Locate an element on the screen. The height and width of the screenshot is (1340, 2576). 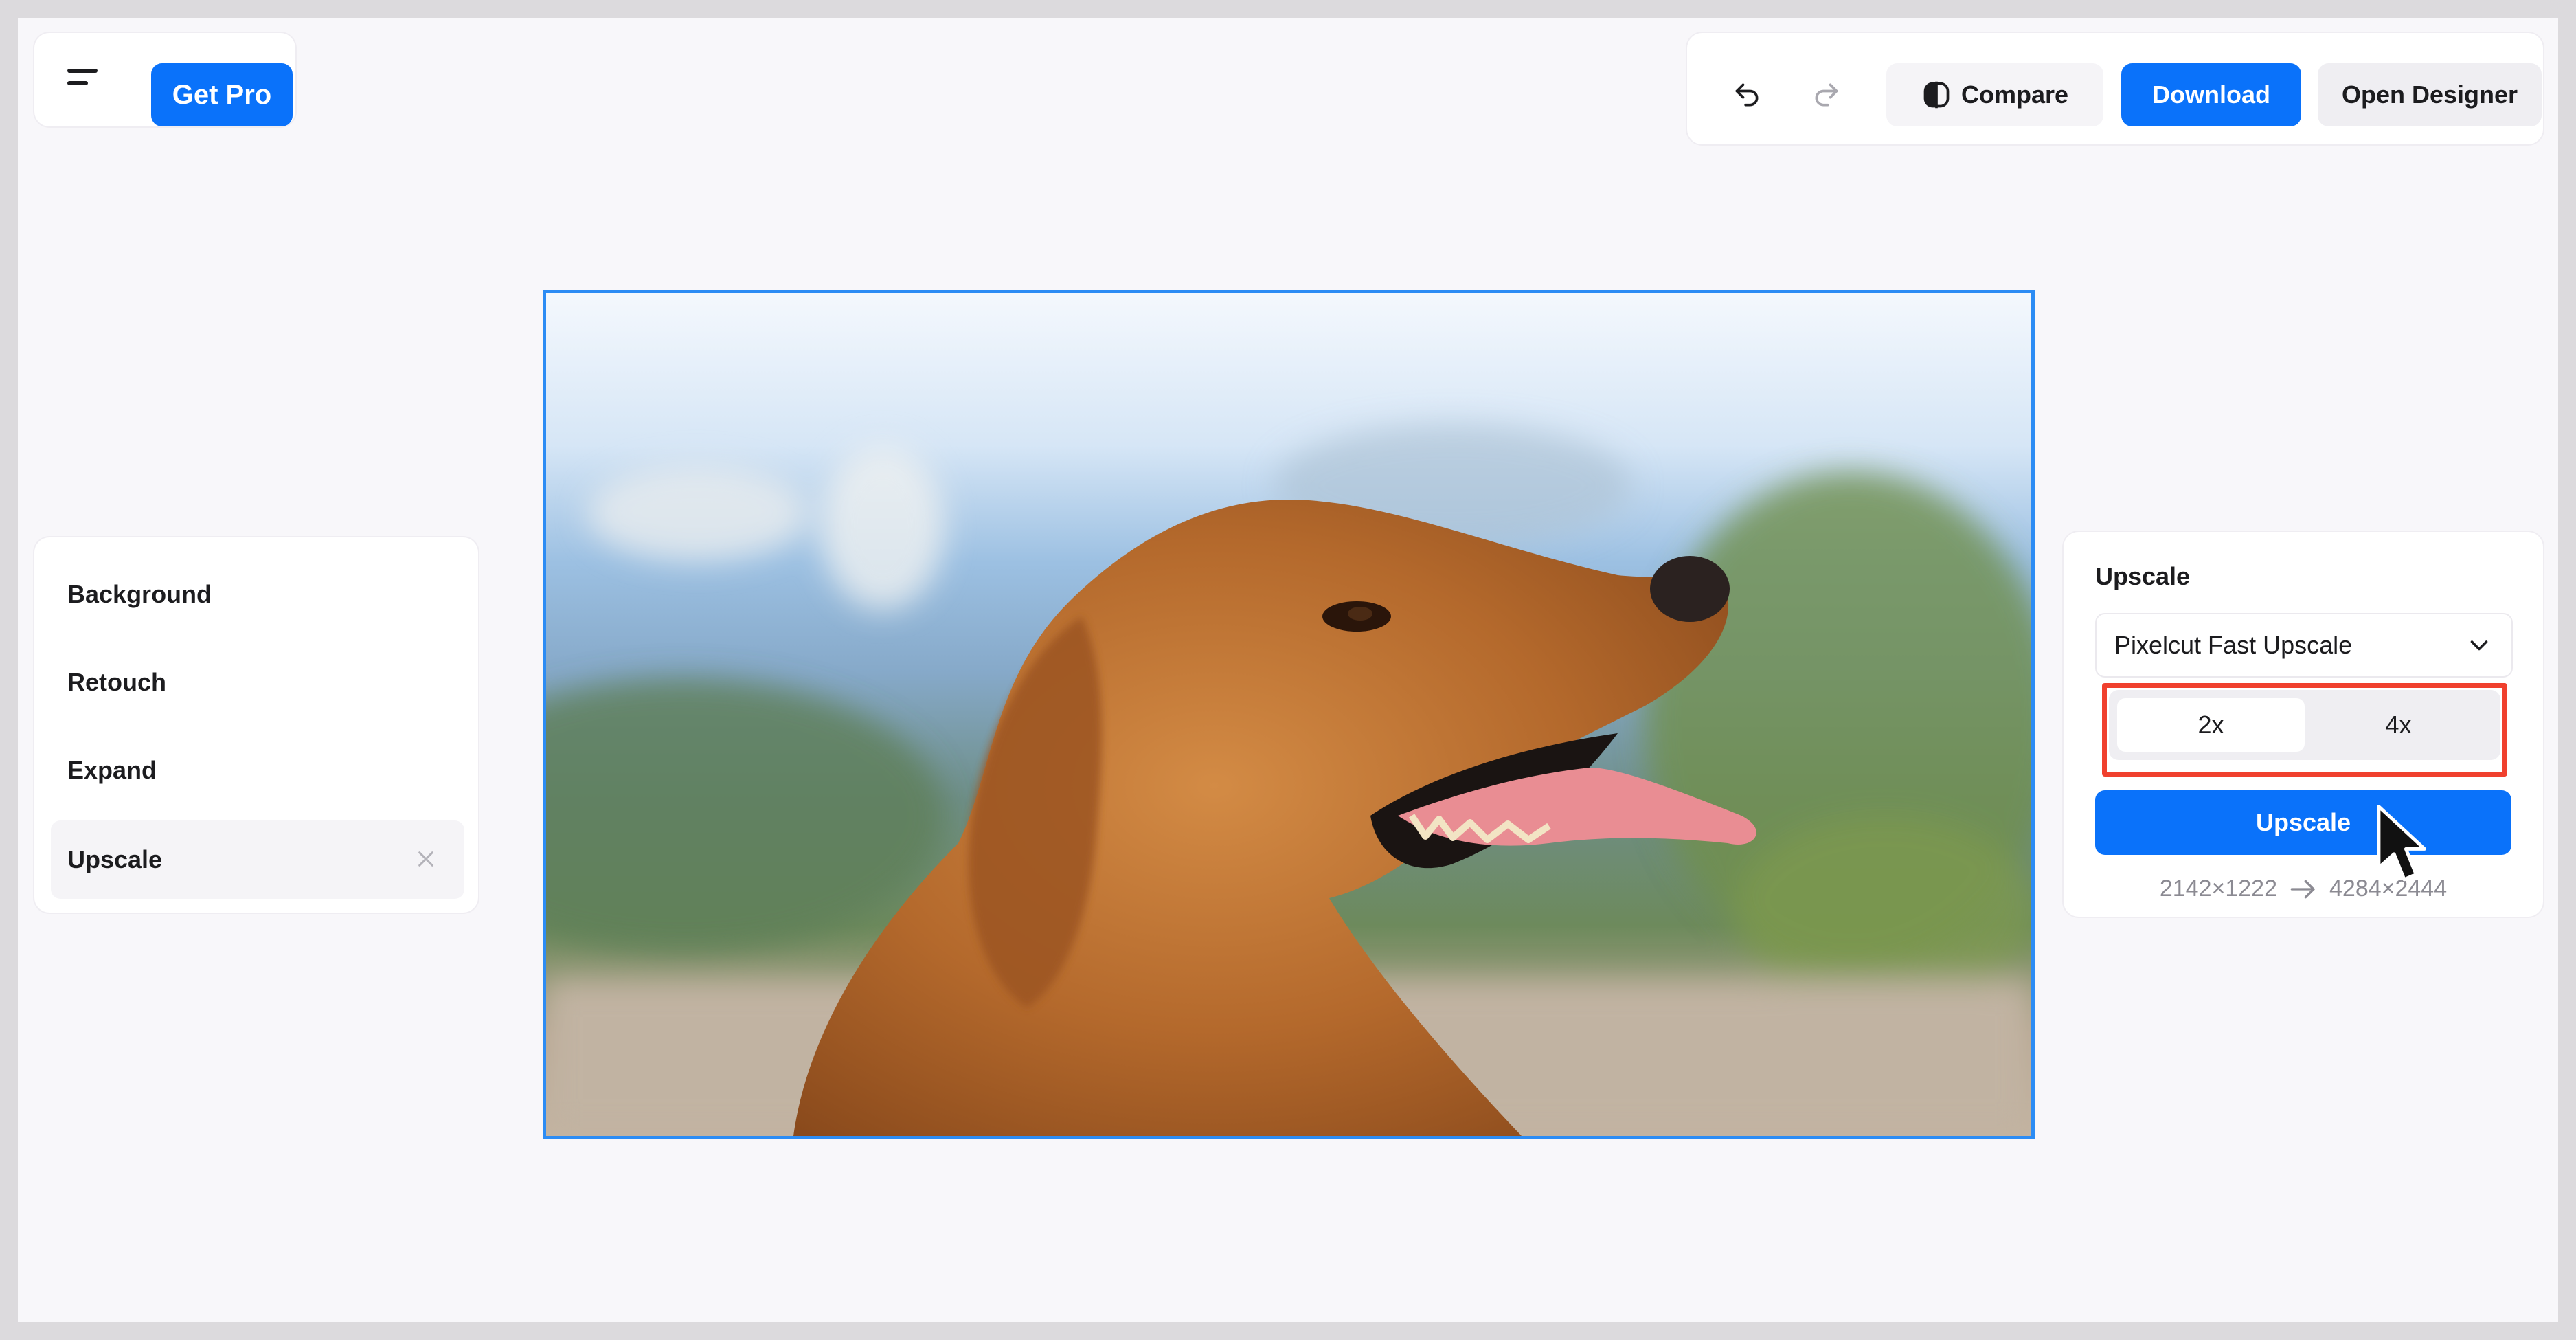
model-select: Pixelcut Fast Upscale is located at coordinates (2304, 645).